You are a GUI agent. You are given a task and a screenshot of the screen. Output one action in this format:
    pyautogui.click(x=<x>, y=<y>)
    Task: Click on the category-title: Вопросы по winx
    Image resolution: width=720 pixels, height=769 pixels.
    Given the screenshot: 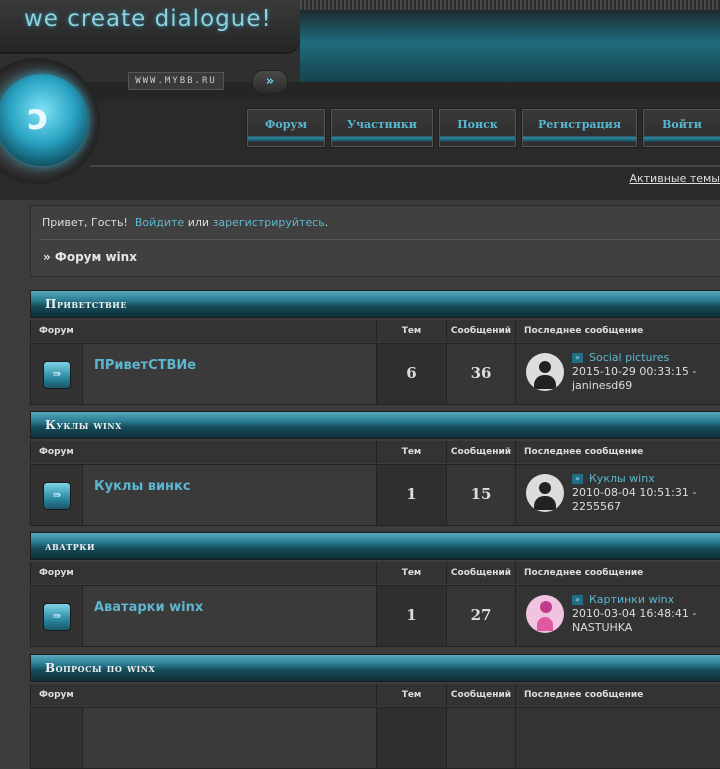 What is the action you would take?
    pyautogui.click(x=375, y=668)
    